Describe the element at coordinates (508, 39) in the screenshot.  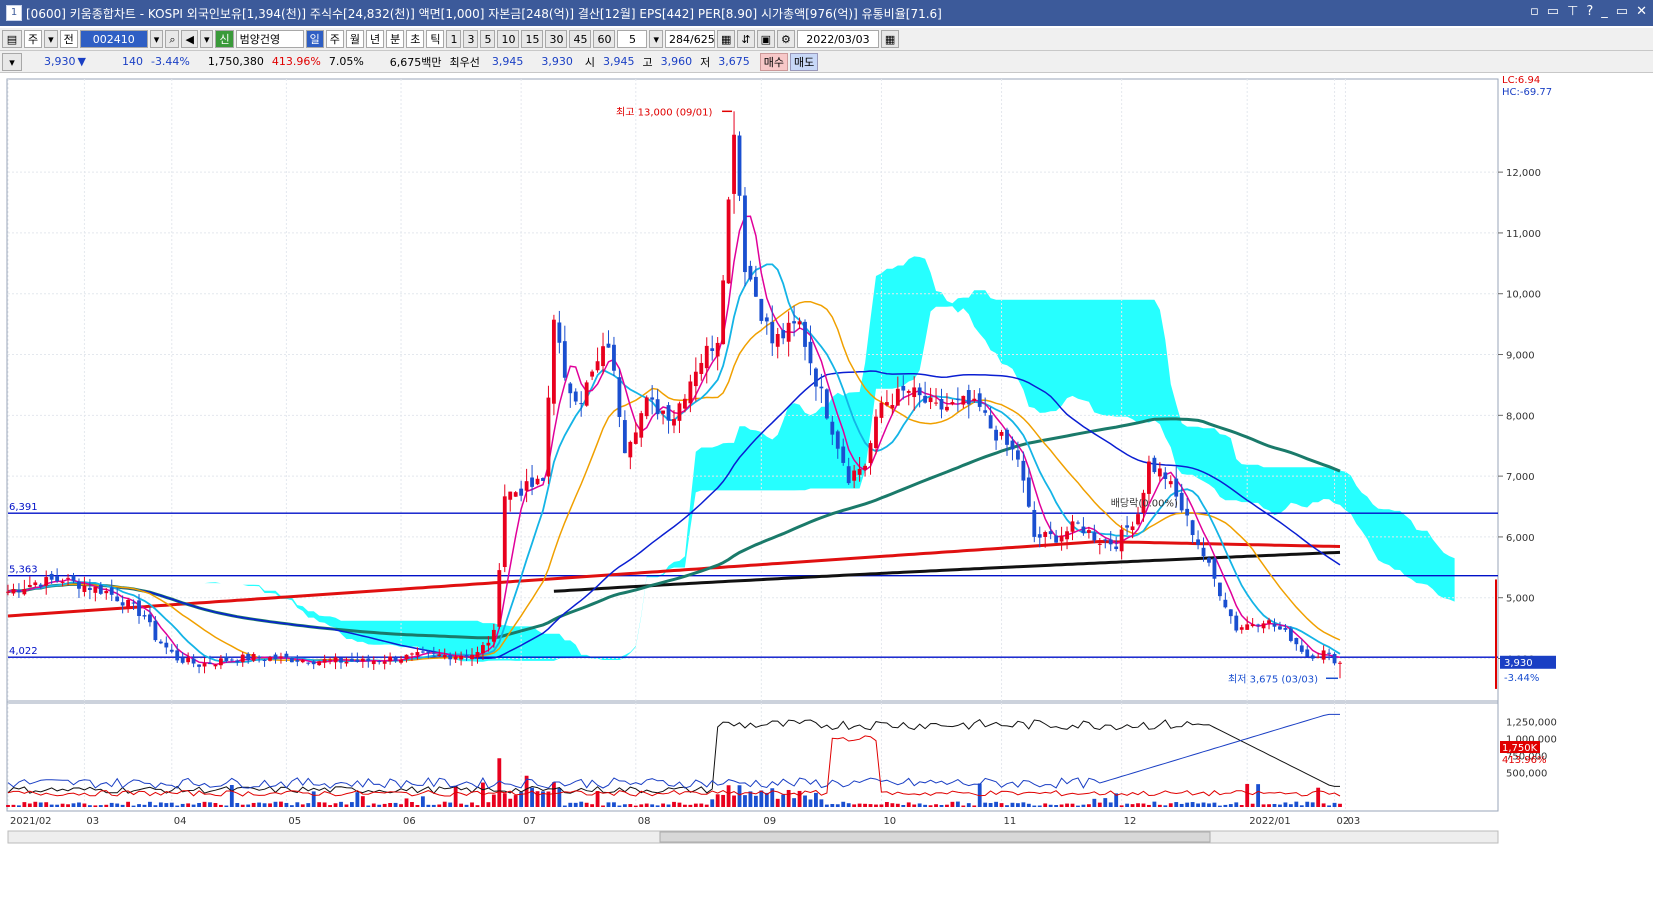
I see `interval-10: 10` at that location.